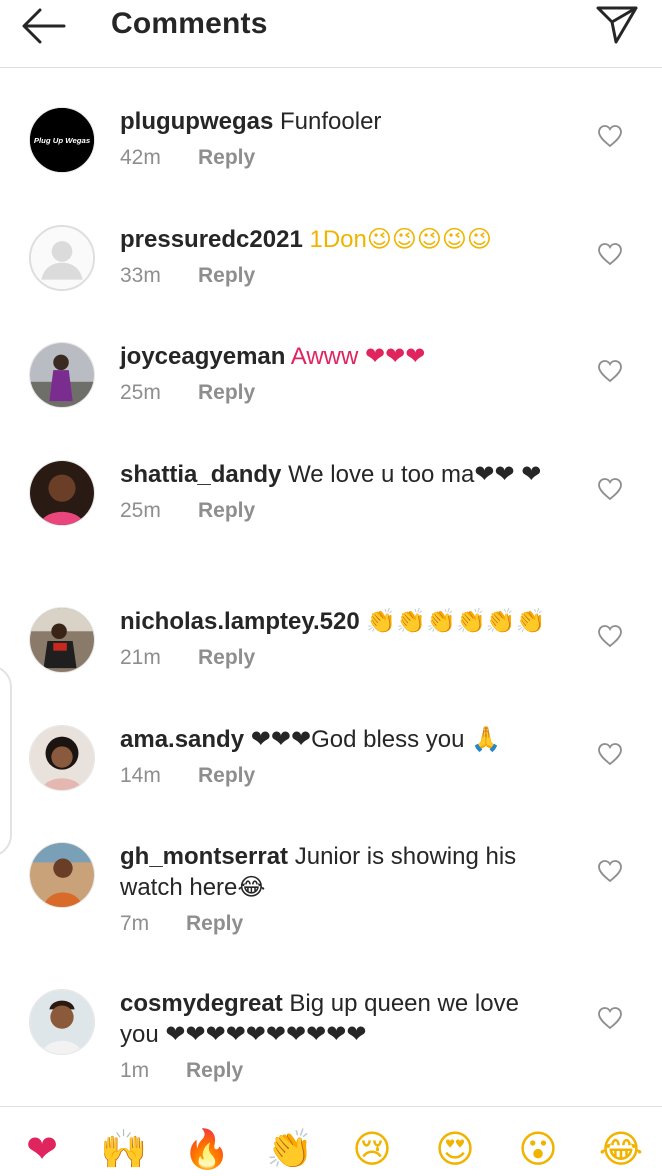  What do you see at coordinates (44, 26) in the screenshot?
I see `arrow-left-icon` at bounding box center [44, 26].